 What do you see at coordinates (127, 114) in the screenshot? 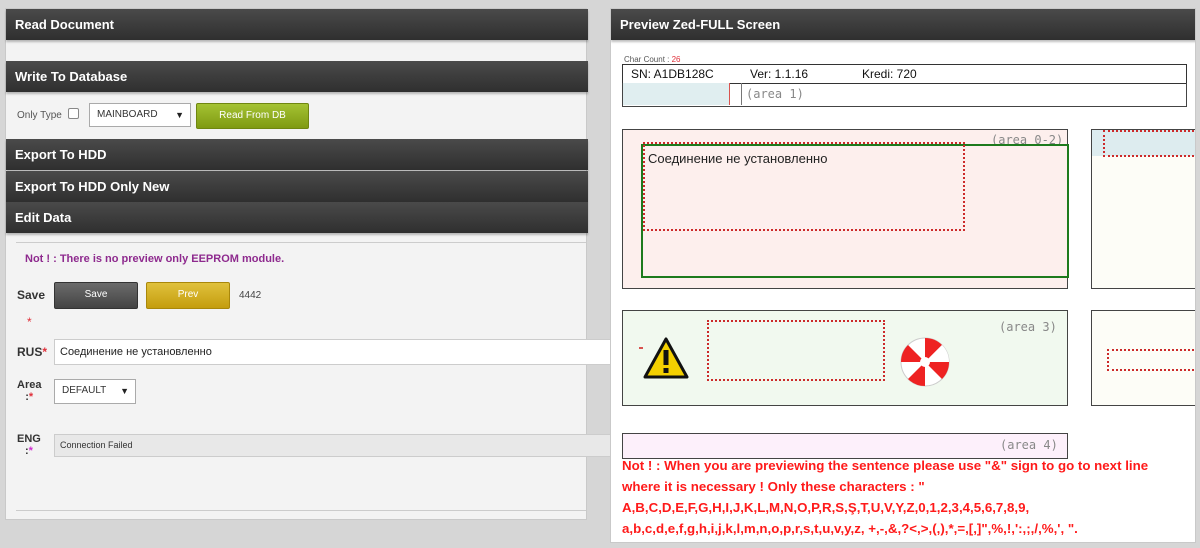
I see `type-select-value: MAINBOARD` at bounding box center [127, 114].